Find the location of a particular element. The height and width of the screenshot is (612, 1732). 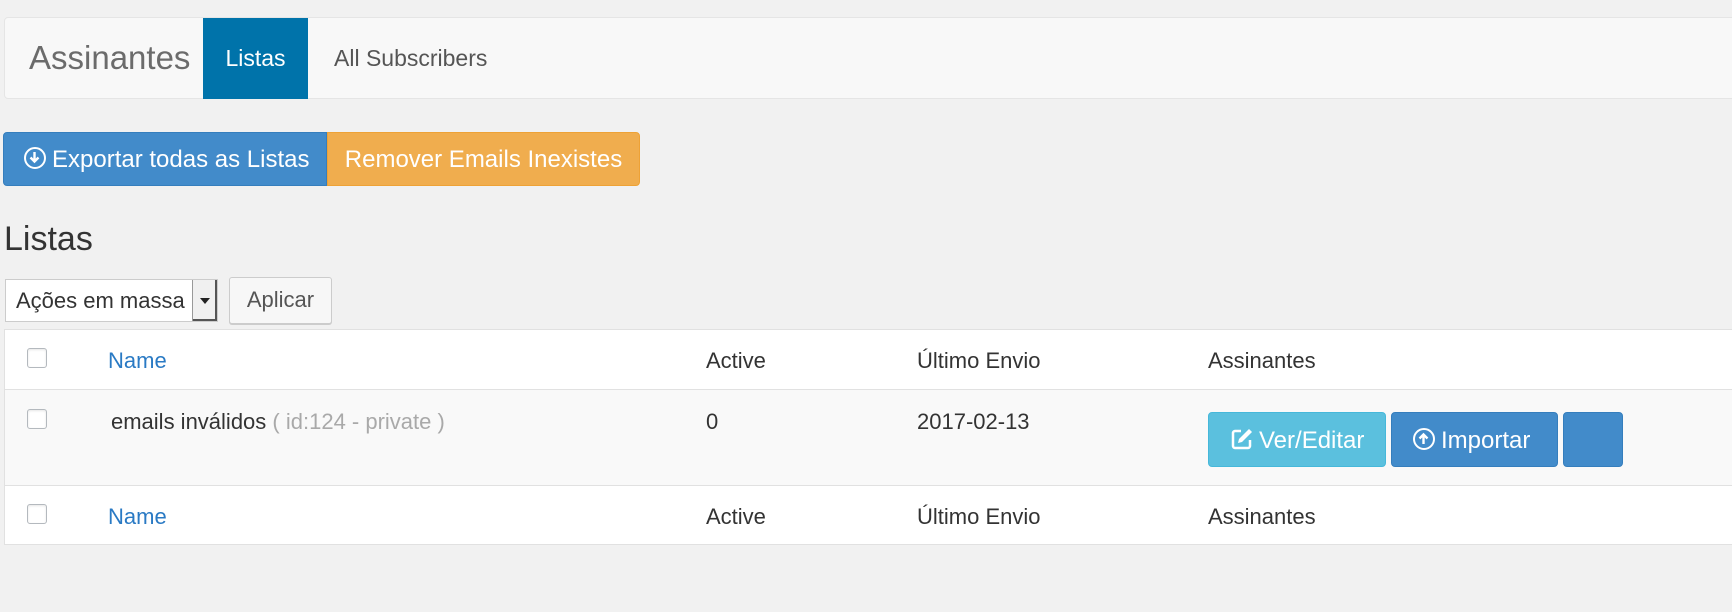

column-last-send-footer: Último Envio is located at coordinates (979, 516).